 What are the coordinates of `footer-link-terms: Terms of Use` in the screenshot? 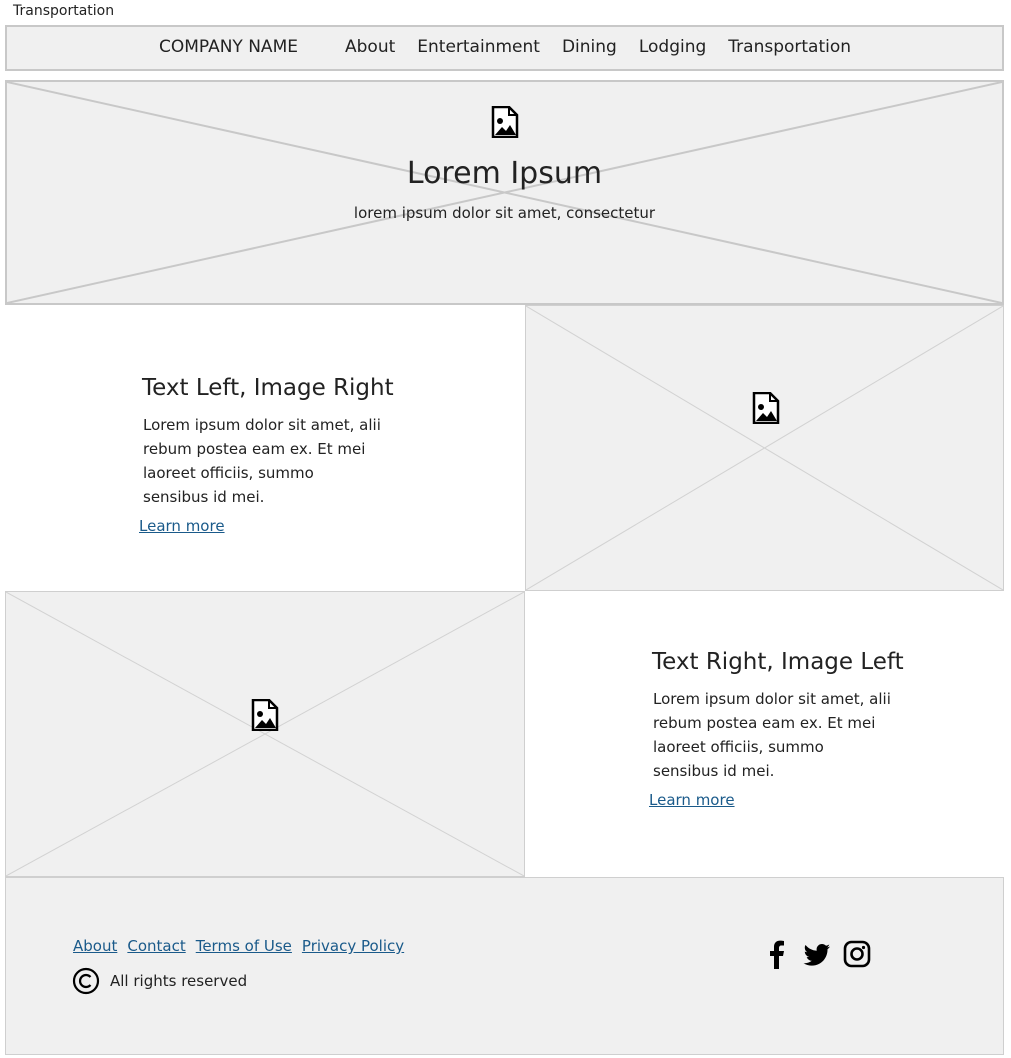 It's located at (244, 946).